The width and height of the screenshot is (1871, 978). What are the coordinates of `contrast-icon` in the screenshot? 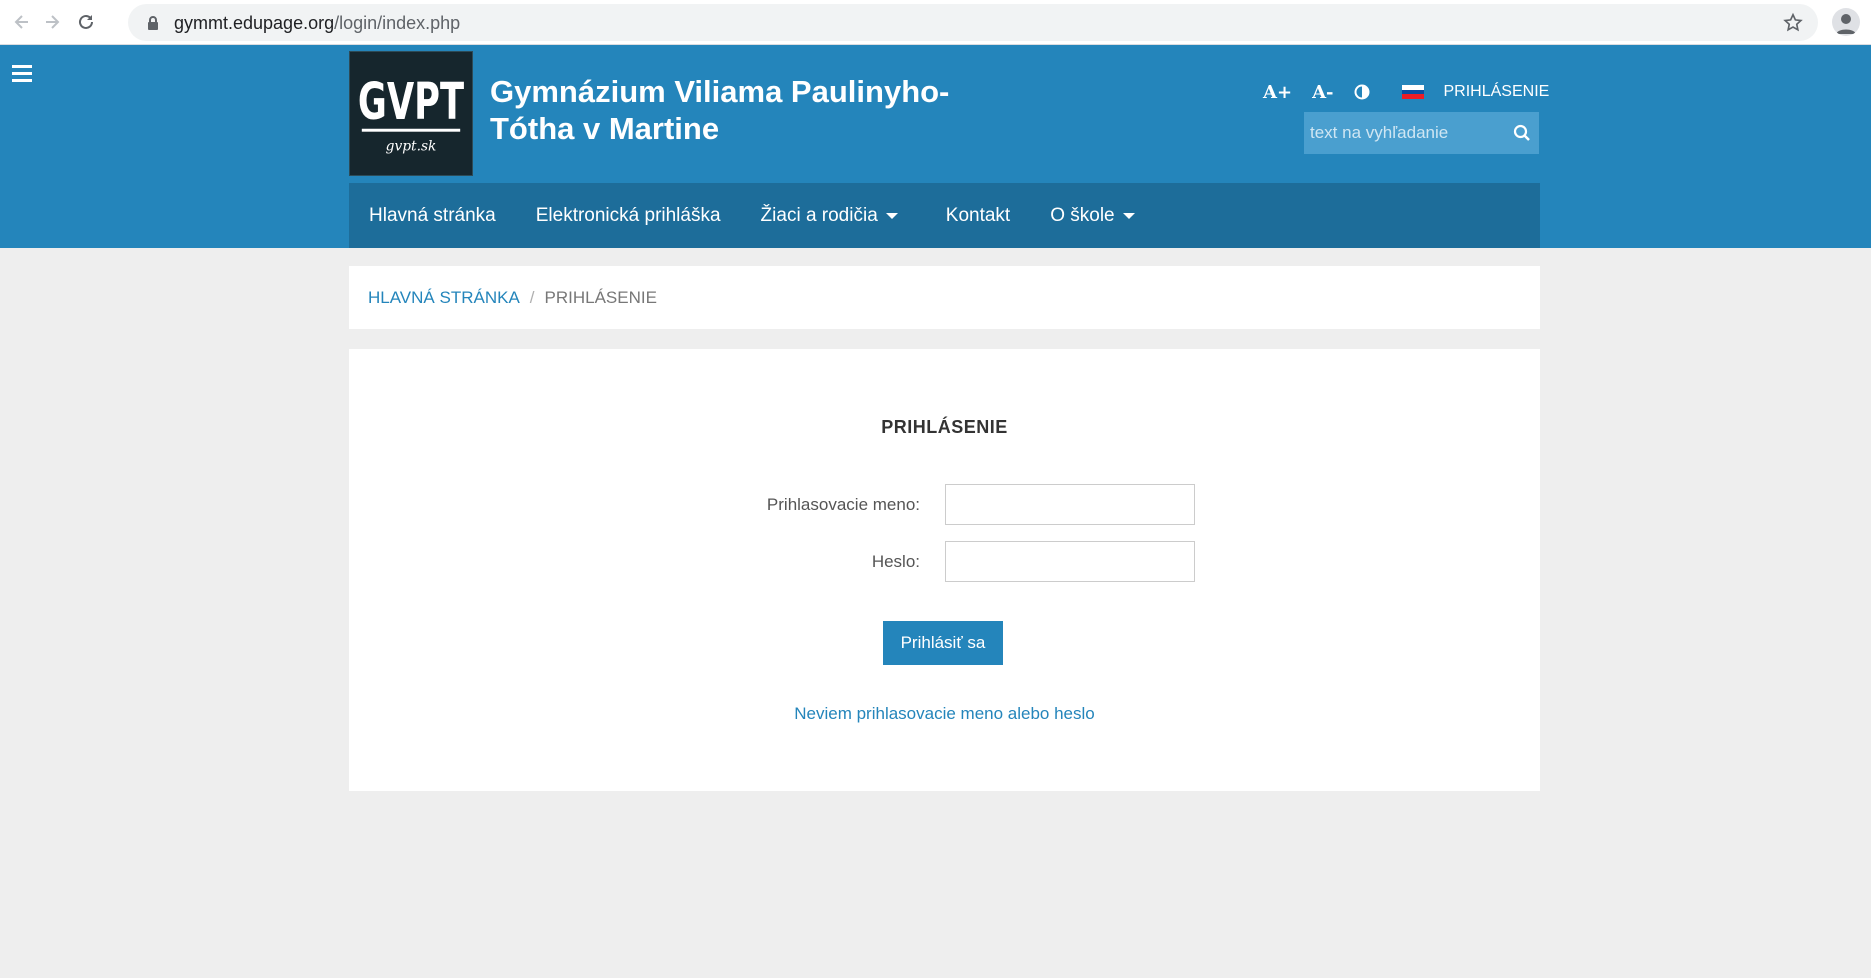 It's located at (1362, 92).